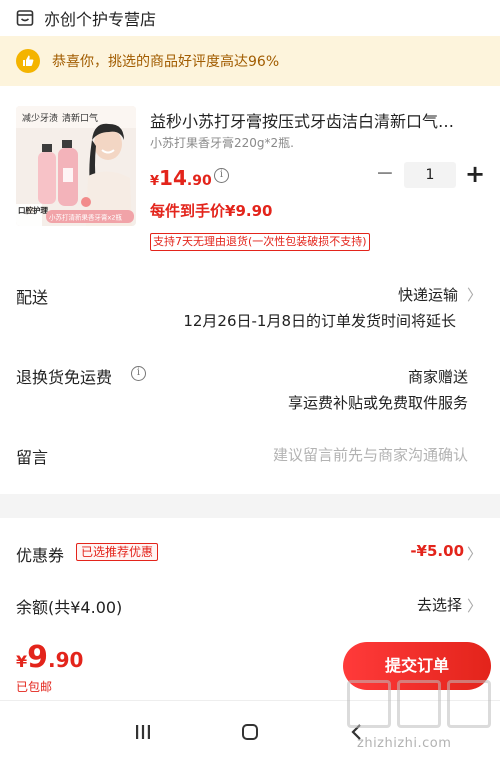 This screenshot has height=761, width=500. Describe the element at coordinates (173, 178) in the screenshot. I see `price-integer: 14` at that location.